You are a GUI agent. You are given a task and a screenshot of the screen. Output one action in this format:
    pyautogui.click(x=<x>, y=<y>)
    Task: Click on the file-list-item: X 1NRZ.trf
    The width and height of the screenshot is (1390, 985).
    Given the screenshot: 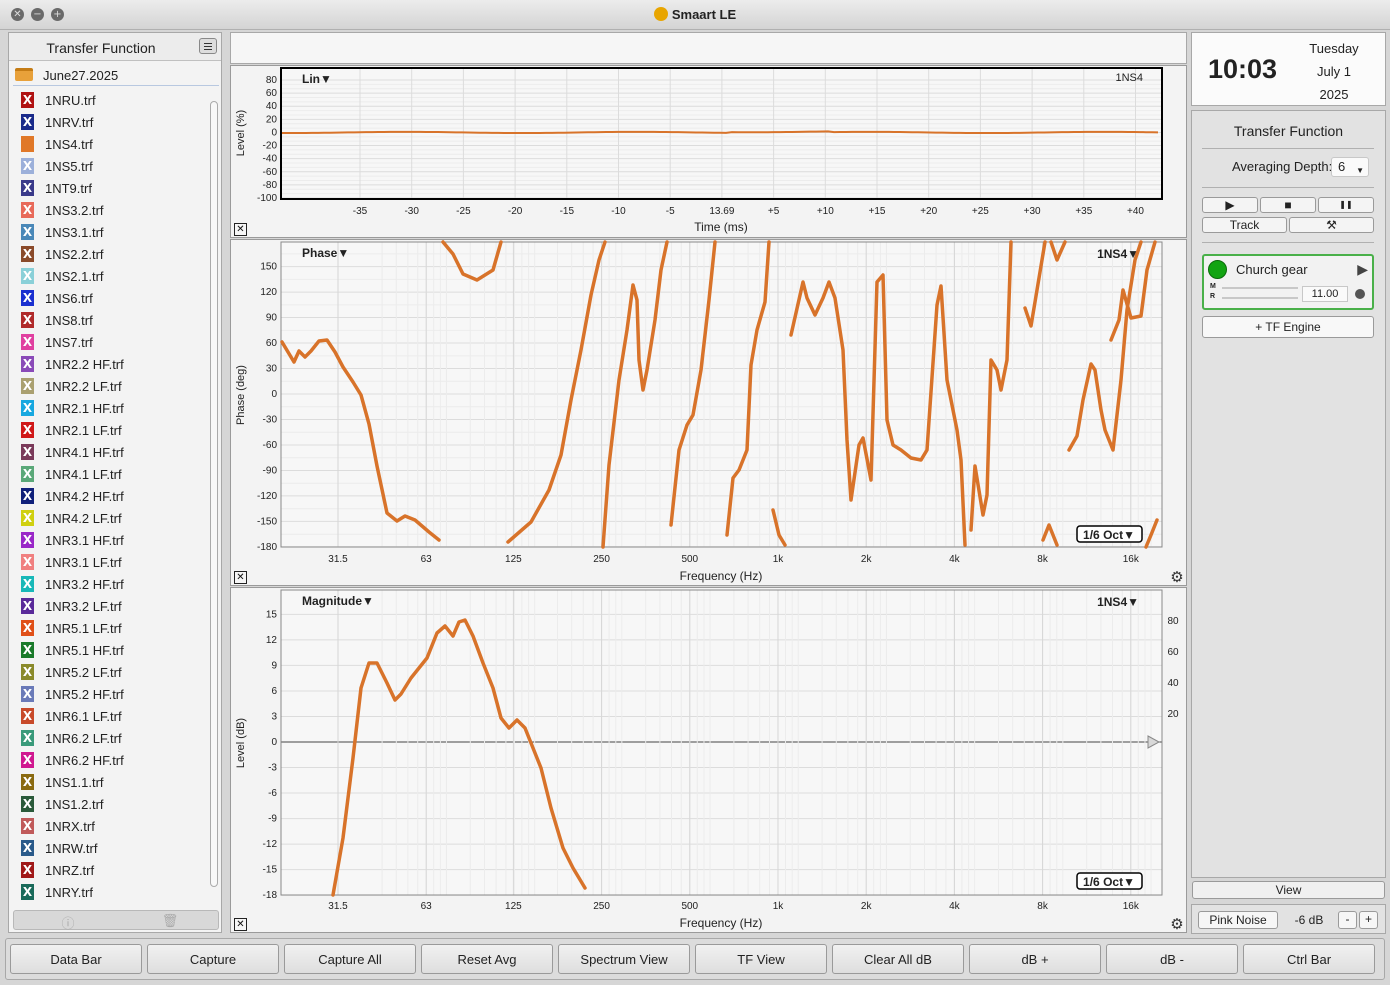 What is the action you would take?
    pyautogui.click(x=111, y=870)
    